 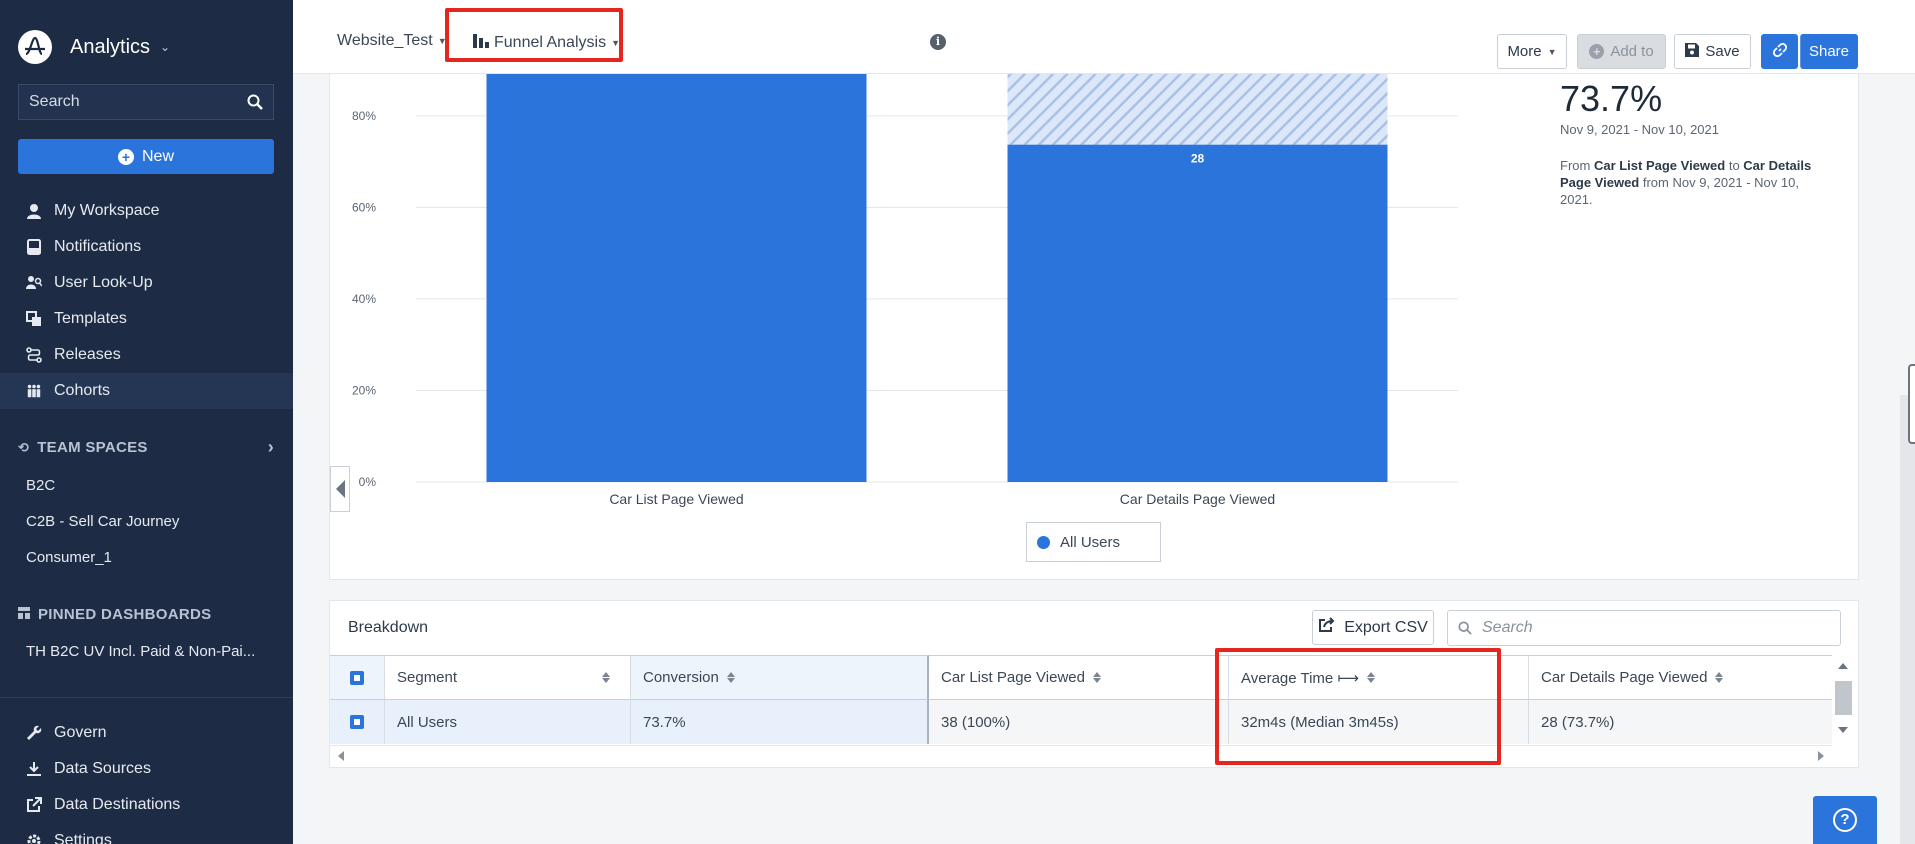 What do you see at coordinates (1829, 51) in the screenshot?
I see `share-button: Share` at bounding box center [1829, 51].